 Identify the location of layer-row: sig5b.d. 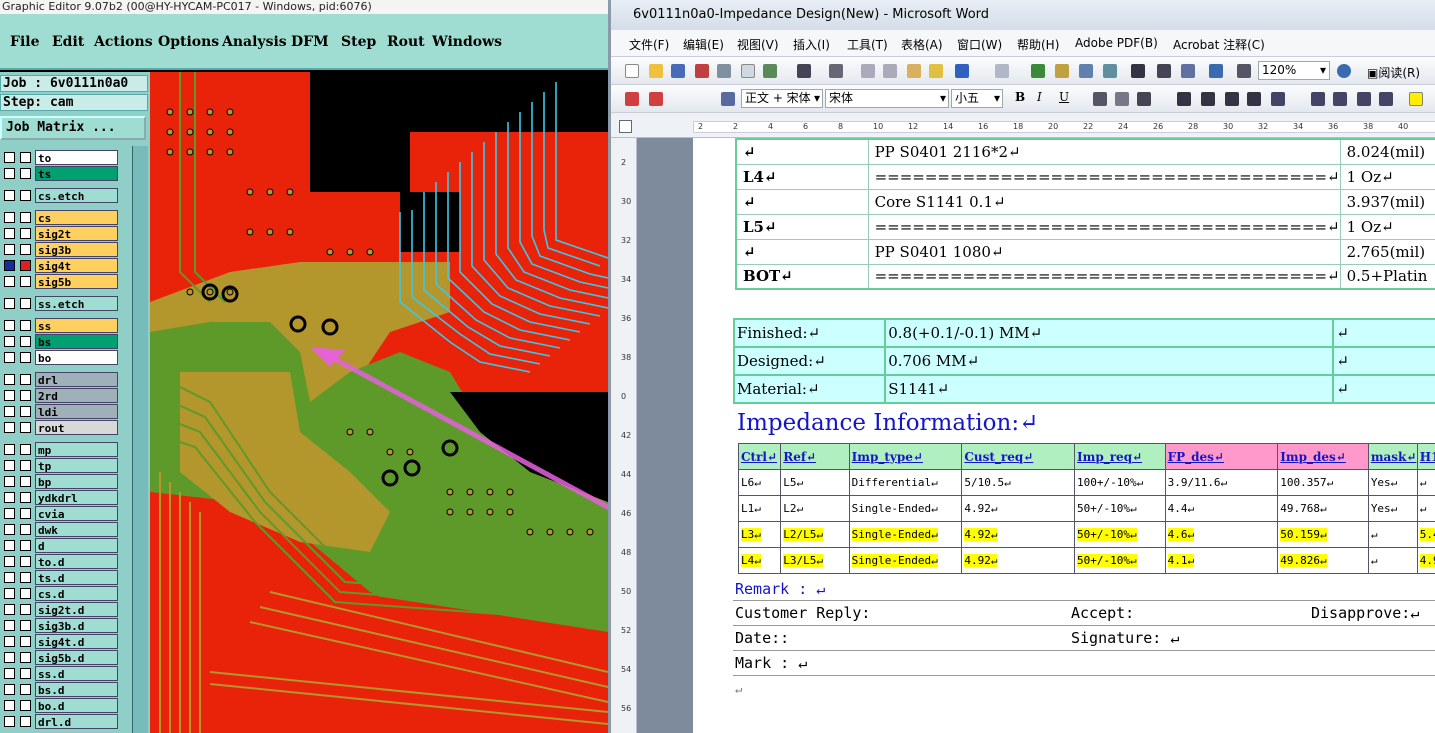
(75, 657).